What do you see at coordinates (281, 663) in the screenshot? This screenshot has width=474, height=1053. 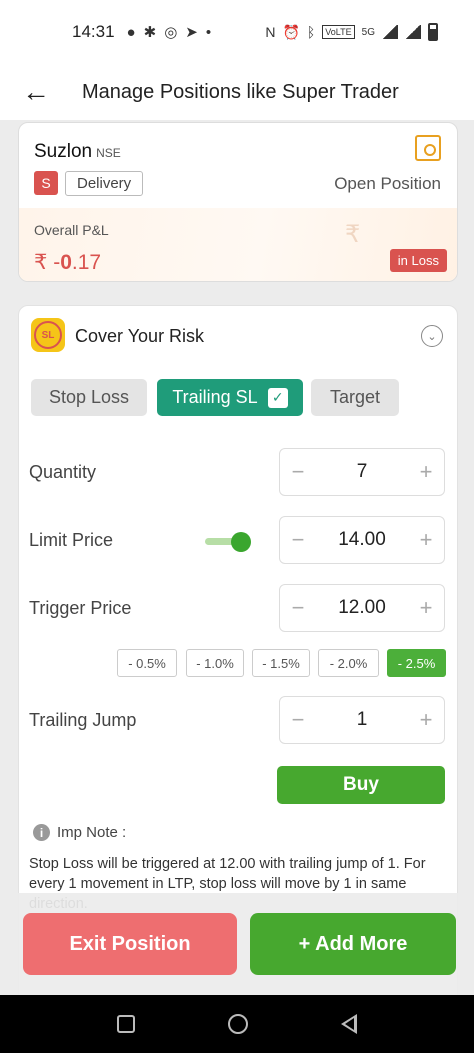 I see `chip-1-5: - 1.5%` at bounding box center [281, 663].